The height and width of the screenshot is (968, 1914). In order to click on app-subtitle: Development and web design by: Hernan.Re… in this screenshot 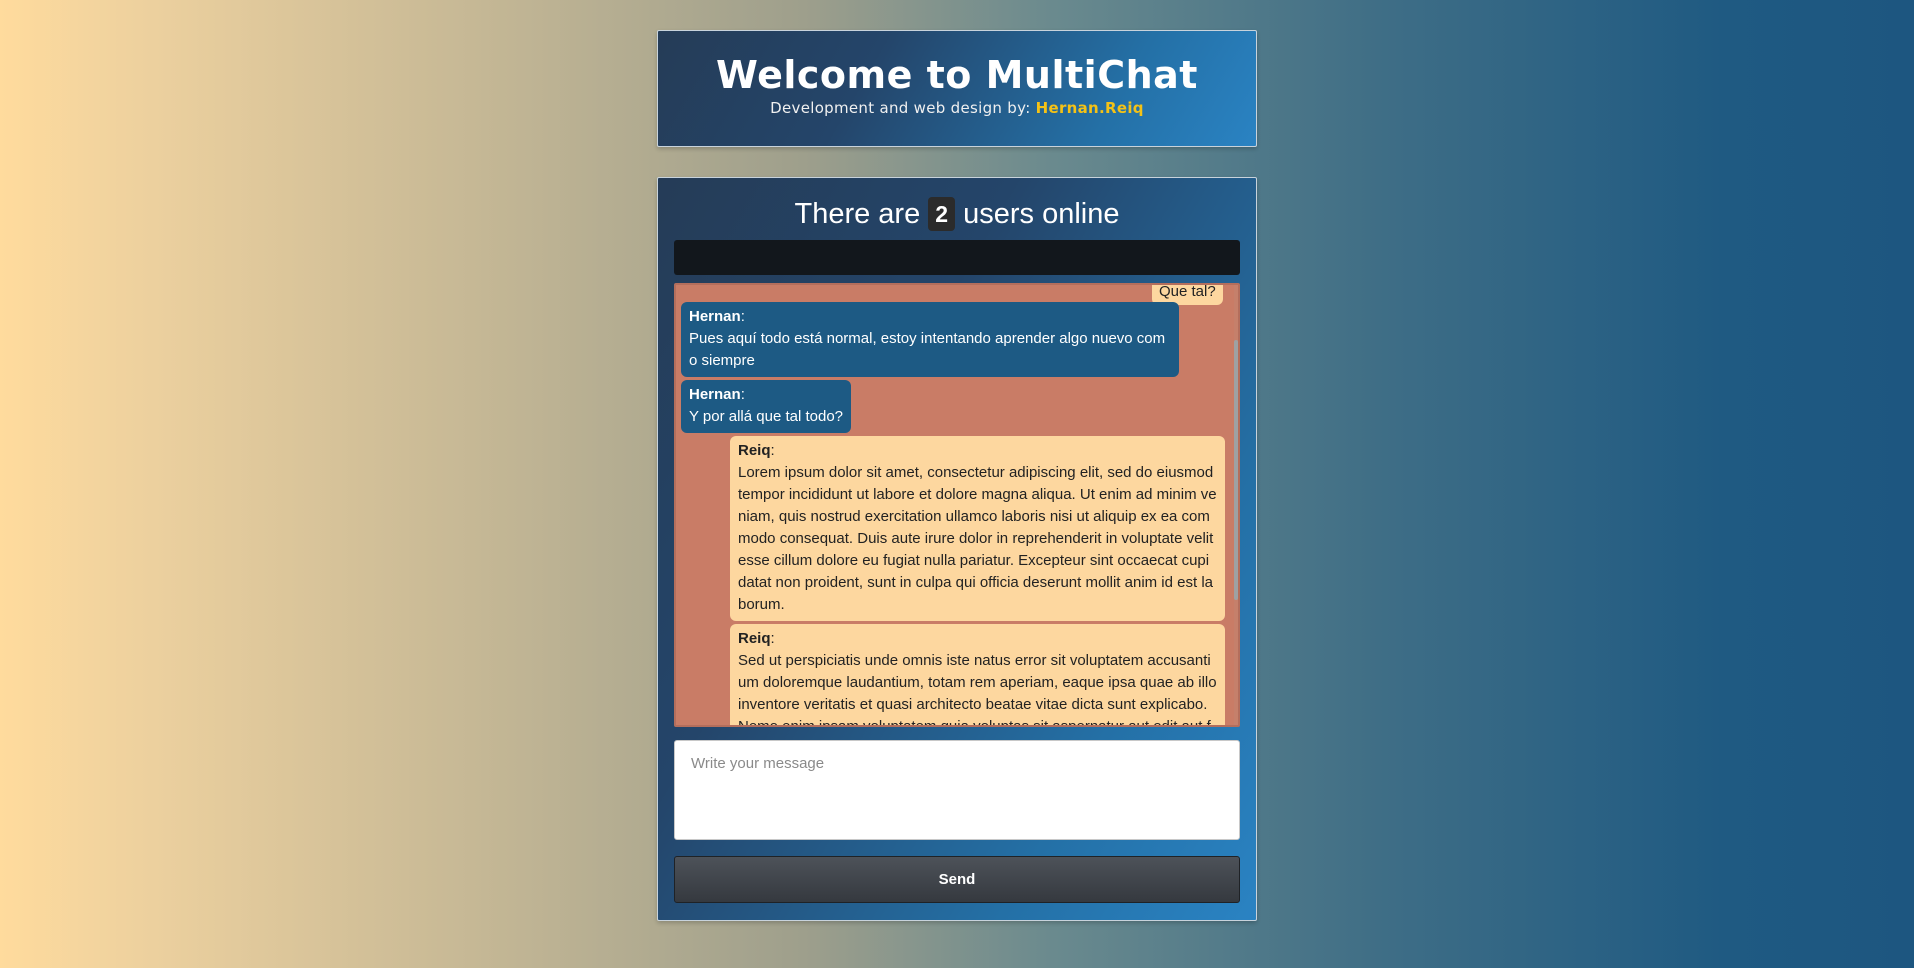, I will do `click(957, 108)`.